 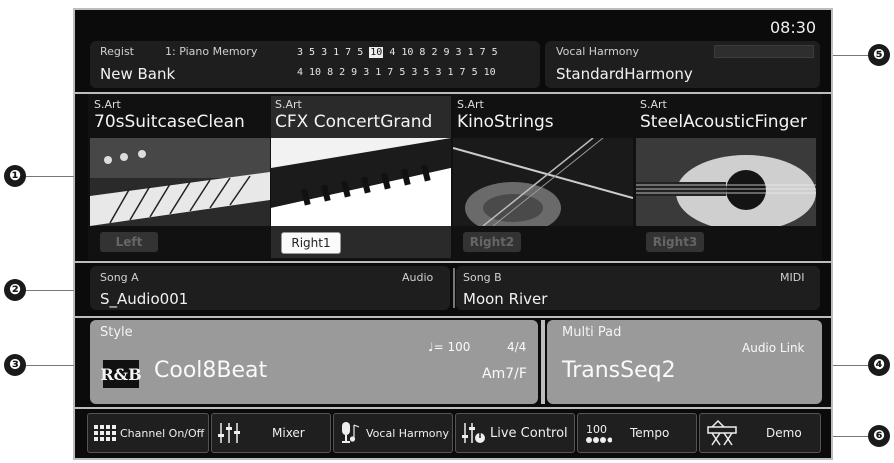 What do you see at coordinates (121, 374) in the screenshot?
I see `style-genre-badge: R&B` at bounding box center [121, 374].